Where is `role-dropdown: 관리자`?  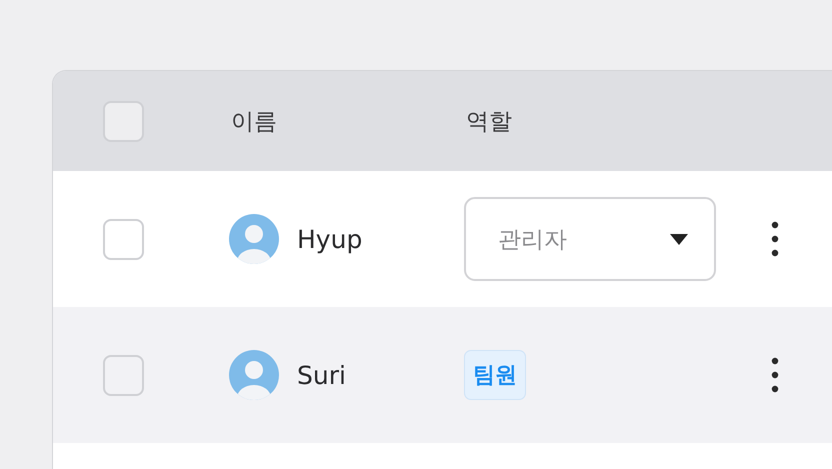
role-dropdown: 관리자 is located at coordinates (590, 239).